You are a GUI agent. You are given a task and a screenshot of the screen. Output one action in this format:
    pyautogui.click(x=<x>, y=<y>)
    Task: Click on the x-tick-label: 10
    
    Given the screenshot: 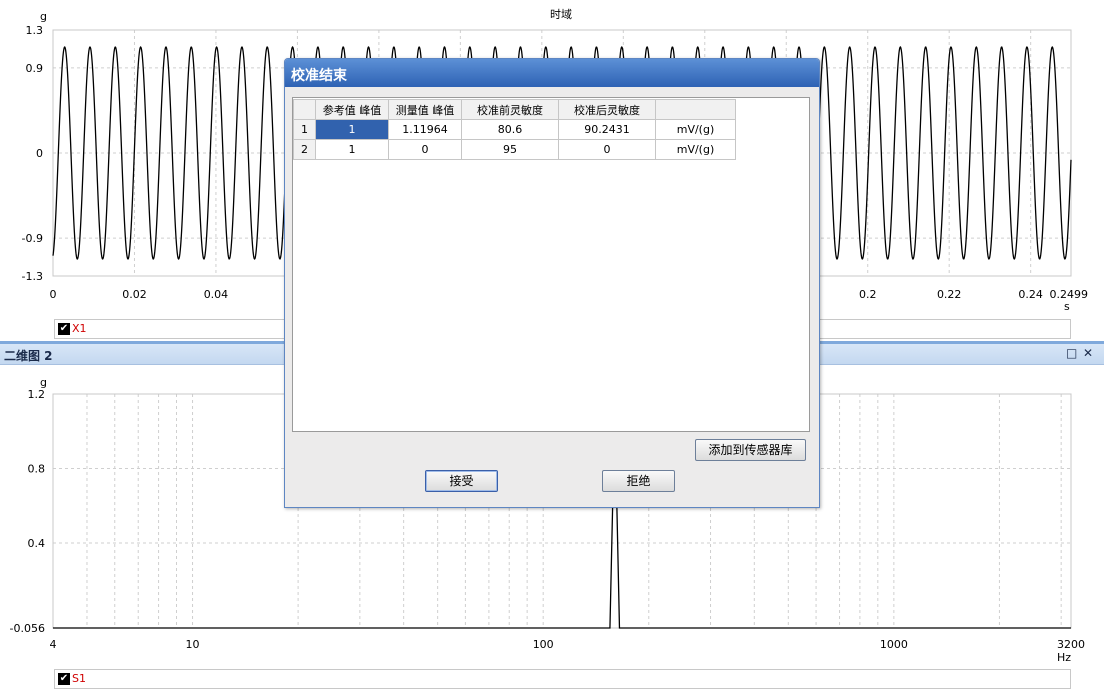 What is the action you would take?
    pyautogui.click(x=193, y=644)
    